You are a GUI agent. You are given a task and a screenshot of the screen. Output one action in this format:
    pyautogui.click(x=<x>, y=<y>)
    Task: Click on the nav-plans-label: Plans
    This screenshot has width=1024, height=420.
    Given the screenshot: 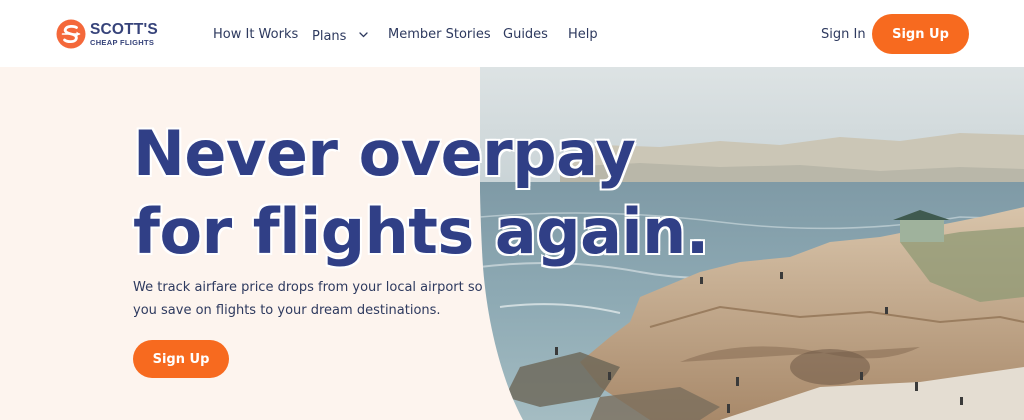 What is the action you would take?
    pyautogui.click(x=329, y=36)
    